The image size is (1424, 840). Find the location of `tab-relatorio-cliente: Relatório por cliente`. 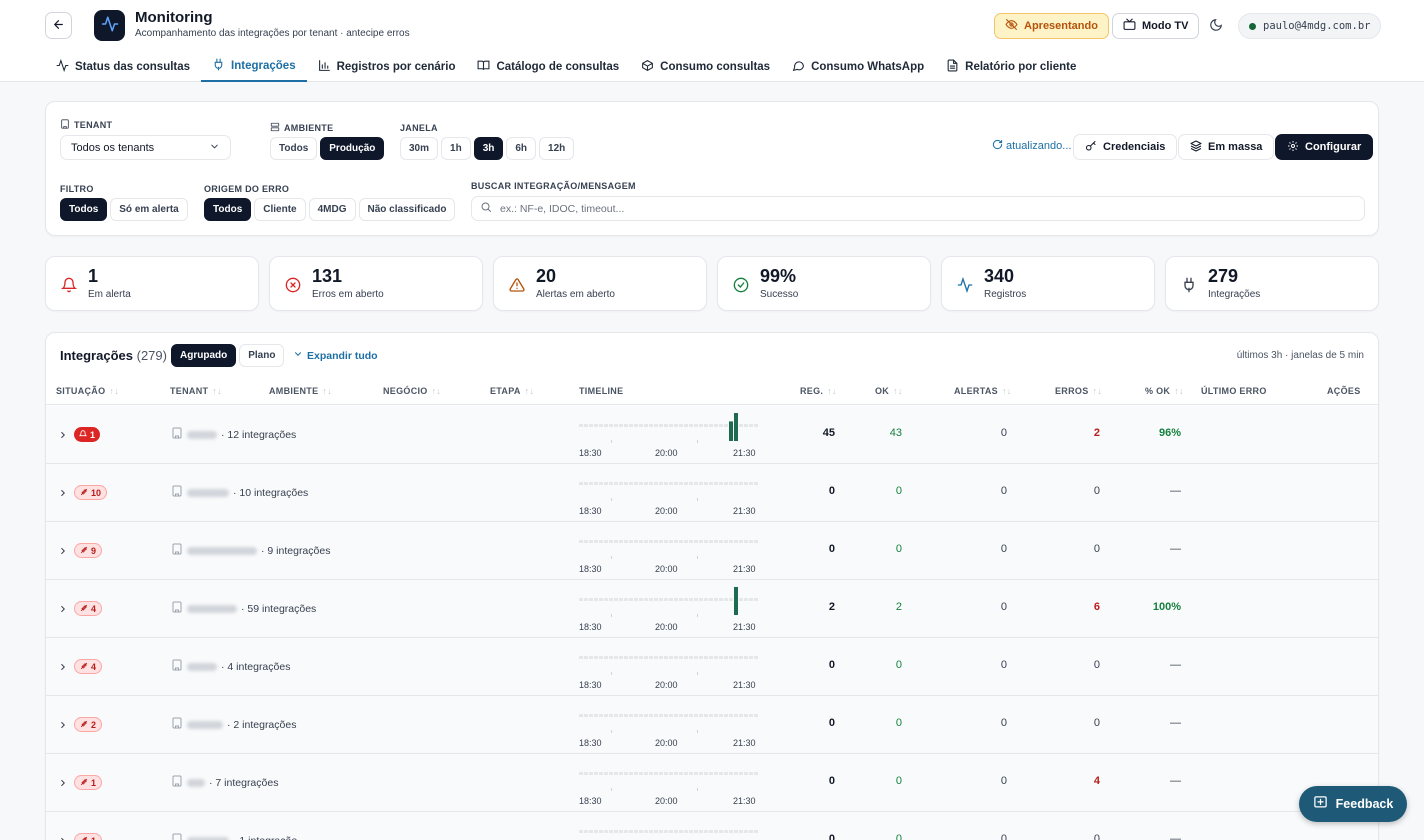

tab-relatorio-cliente: Relatório por cliente is located at coordinates (1011, 67).